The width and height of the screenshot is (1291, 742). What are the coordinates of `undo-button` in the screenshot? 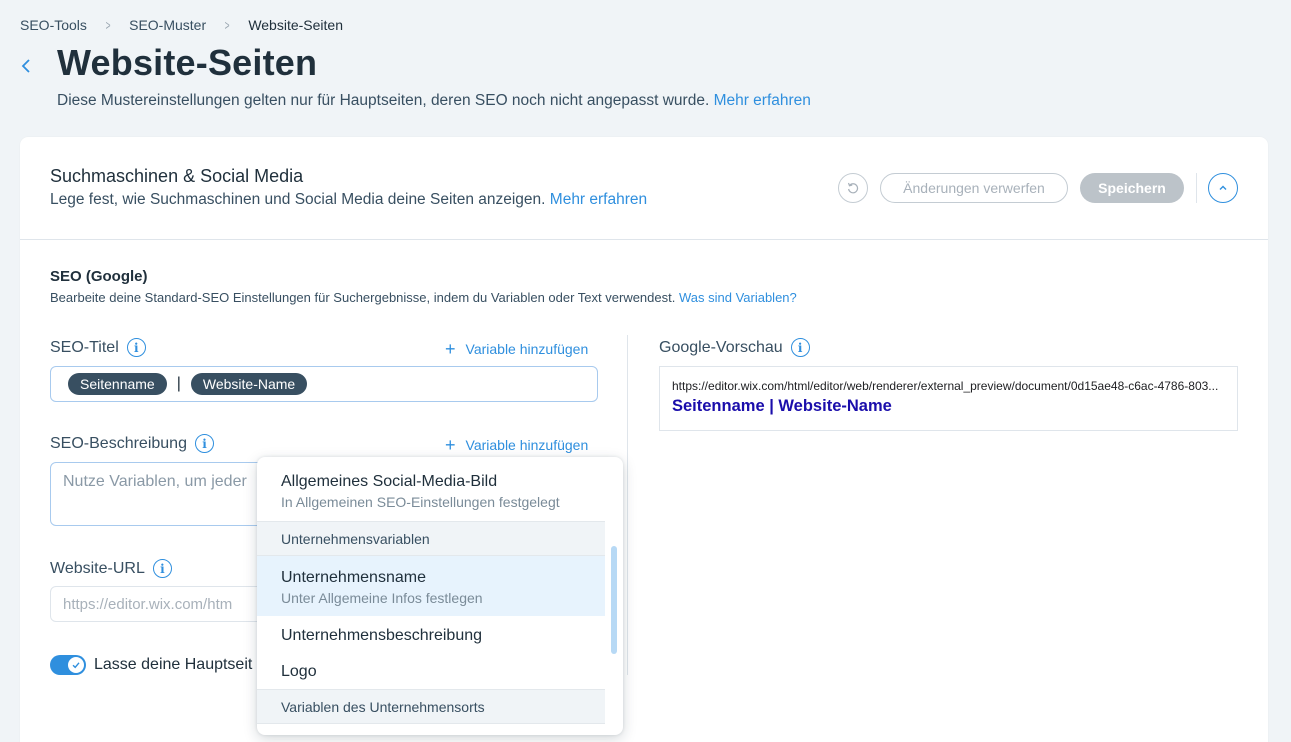 It's located at (853, 188).